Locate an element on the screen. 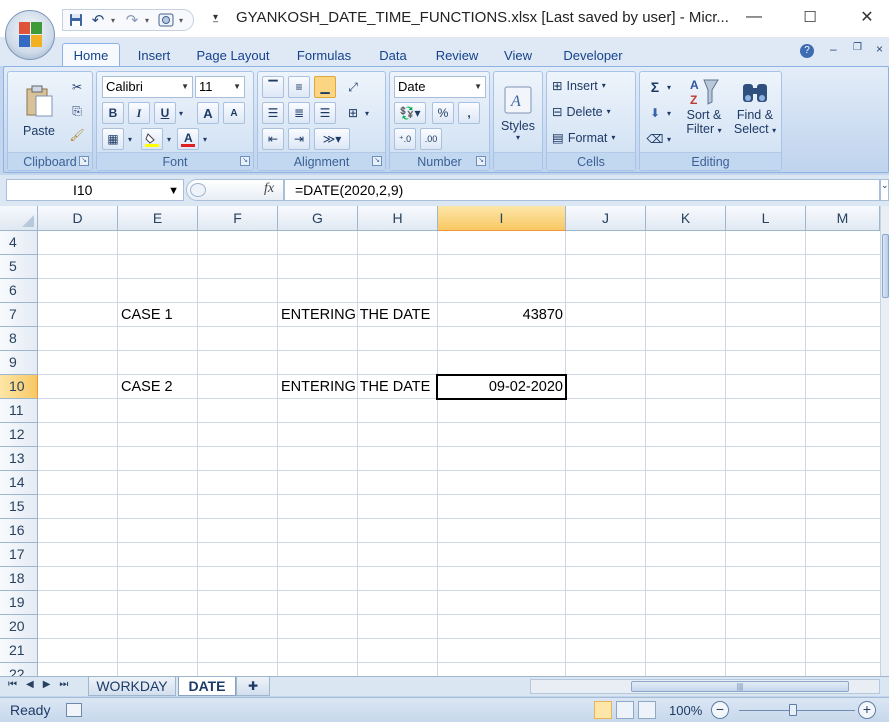 This screenshot has height=722, width=889. redo-dropdown-icon: ▾ is located at coordinates (149, 20).